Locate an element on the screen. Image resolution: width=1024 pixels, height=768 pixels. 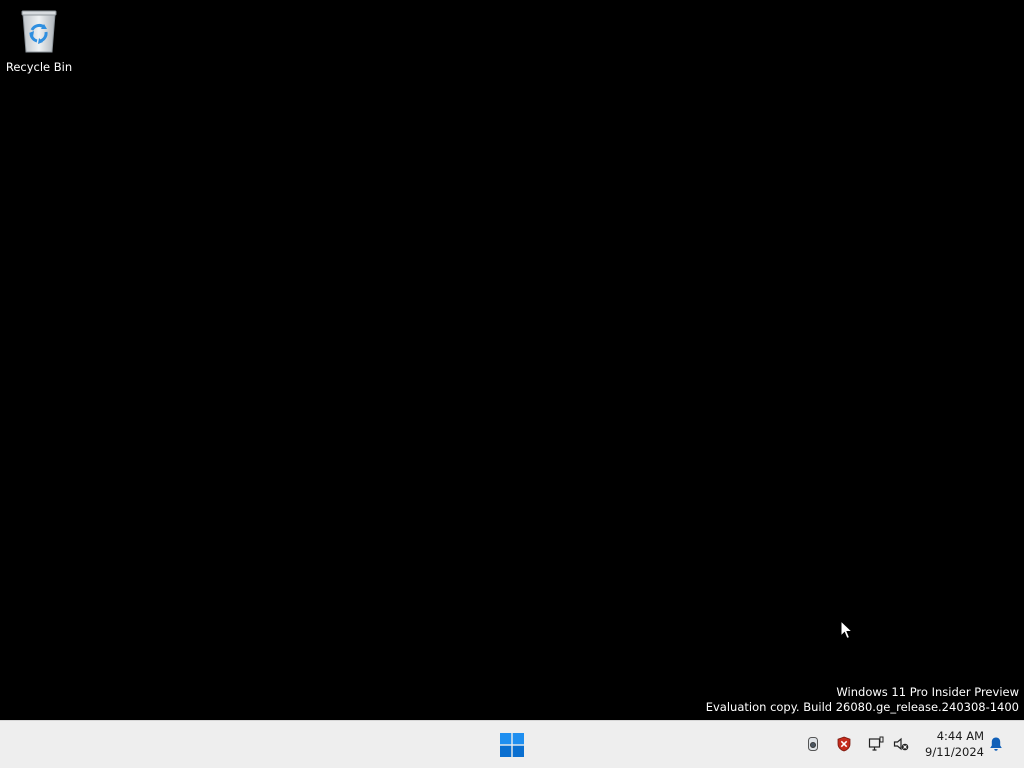
display-icon is located at coordinates (876, 743).